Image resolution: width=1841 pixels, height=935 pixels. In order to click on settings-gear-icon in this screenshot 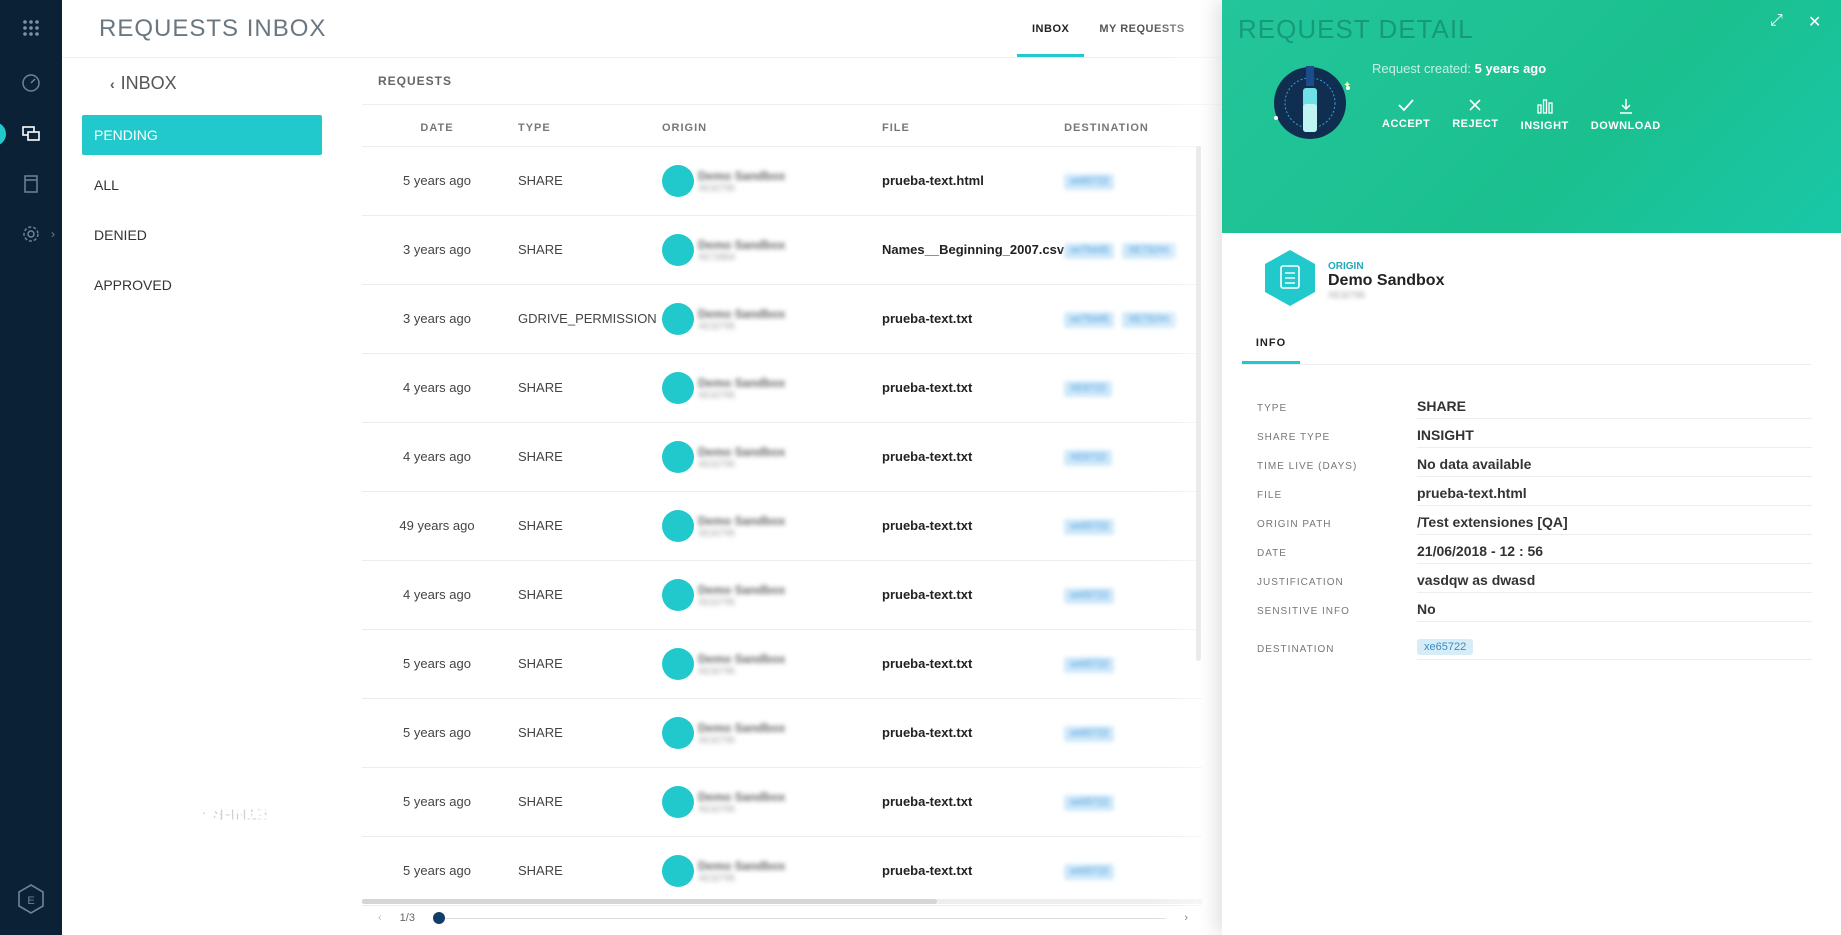, I will do `click(31, 234)`.